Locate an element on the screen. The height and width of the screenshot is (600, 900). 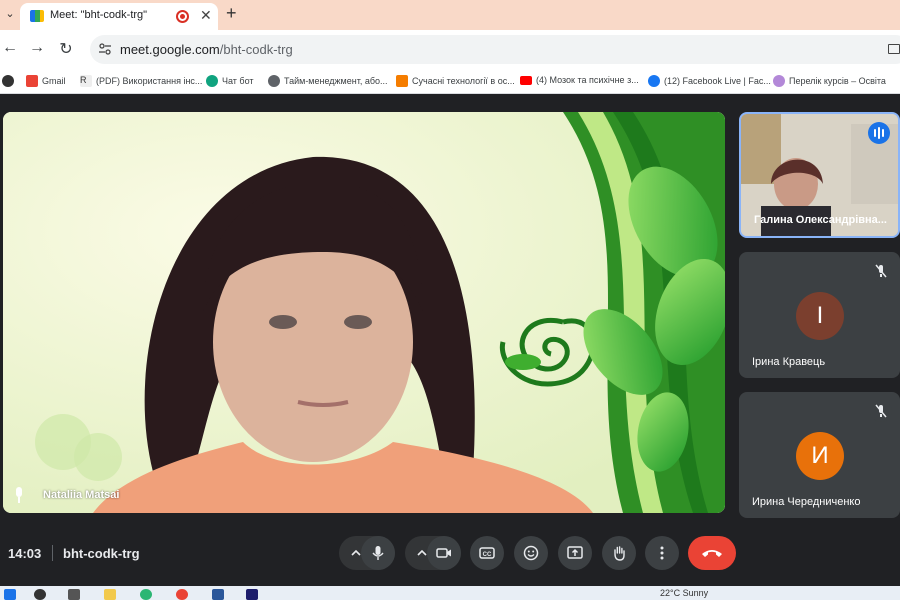
closed-captions-icon: CC is located at coordinates (487, 553).